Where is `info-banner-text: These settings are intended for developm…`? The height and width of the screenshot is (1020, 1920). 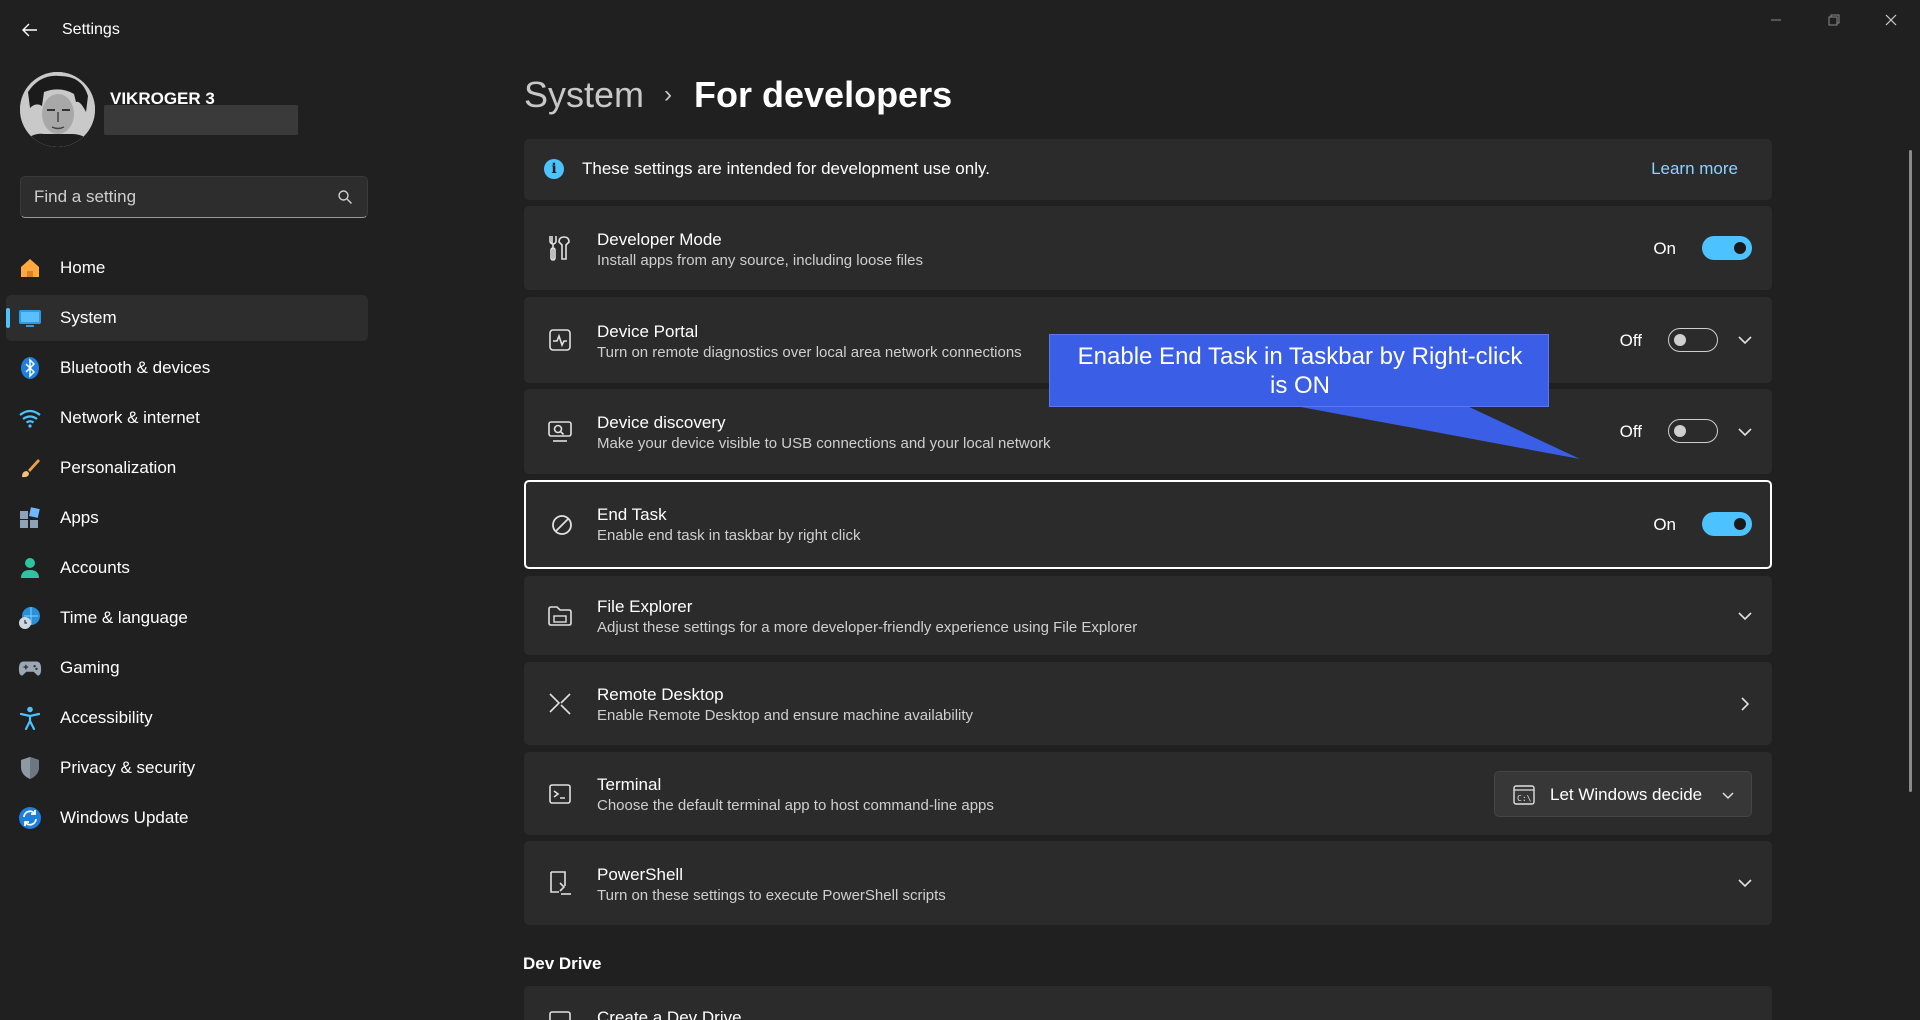 info-banner-text: These settings are intended for developm… is located at coordinates (786, 168).